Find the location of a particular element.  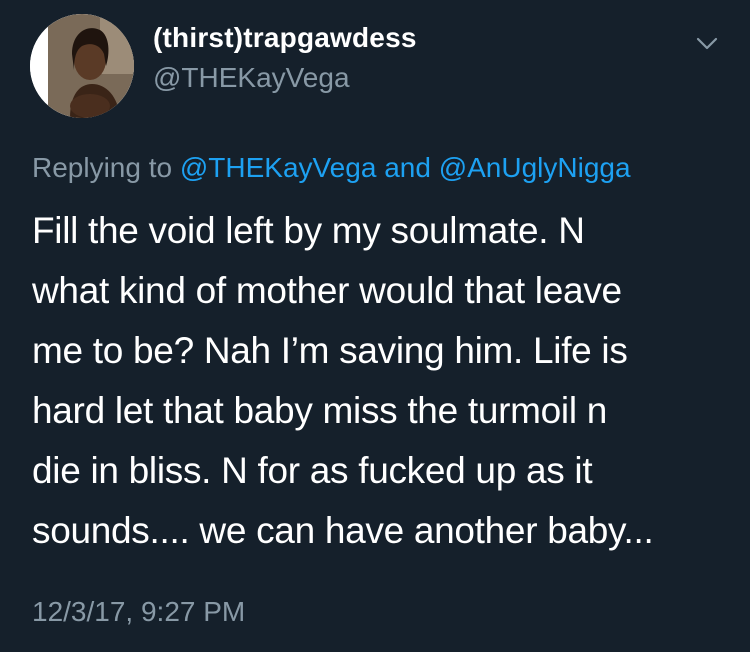

reply-joiner: and is located at coordinates (407, 167).